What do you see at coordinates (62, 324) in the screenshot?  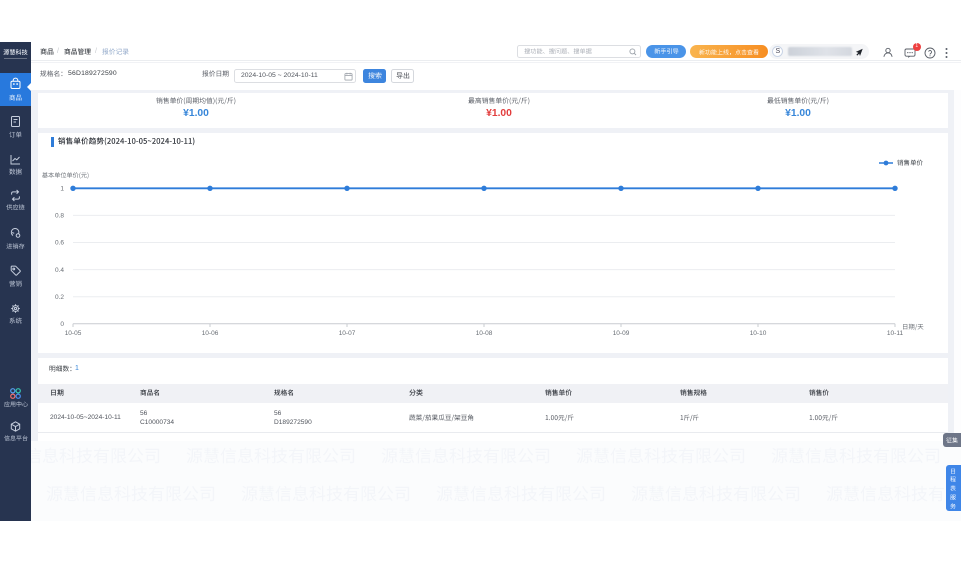 I see `svg-text: 0` at bounding box center [62, 324].